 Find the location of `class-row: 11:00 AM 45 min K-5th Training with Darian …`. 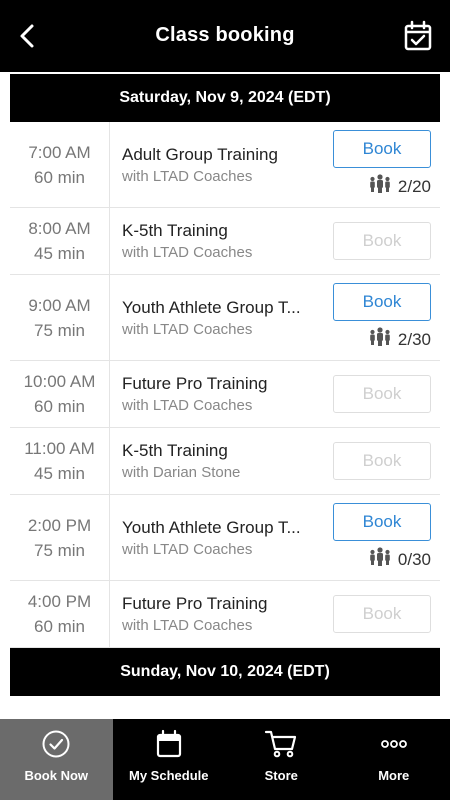

class-row: 11:00 AM 45 min K-5th Training with Darian … is located at coordinates (225, 461).